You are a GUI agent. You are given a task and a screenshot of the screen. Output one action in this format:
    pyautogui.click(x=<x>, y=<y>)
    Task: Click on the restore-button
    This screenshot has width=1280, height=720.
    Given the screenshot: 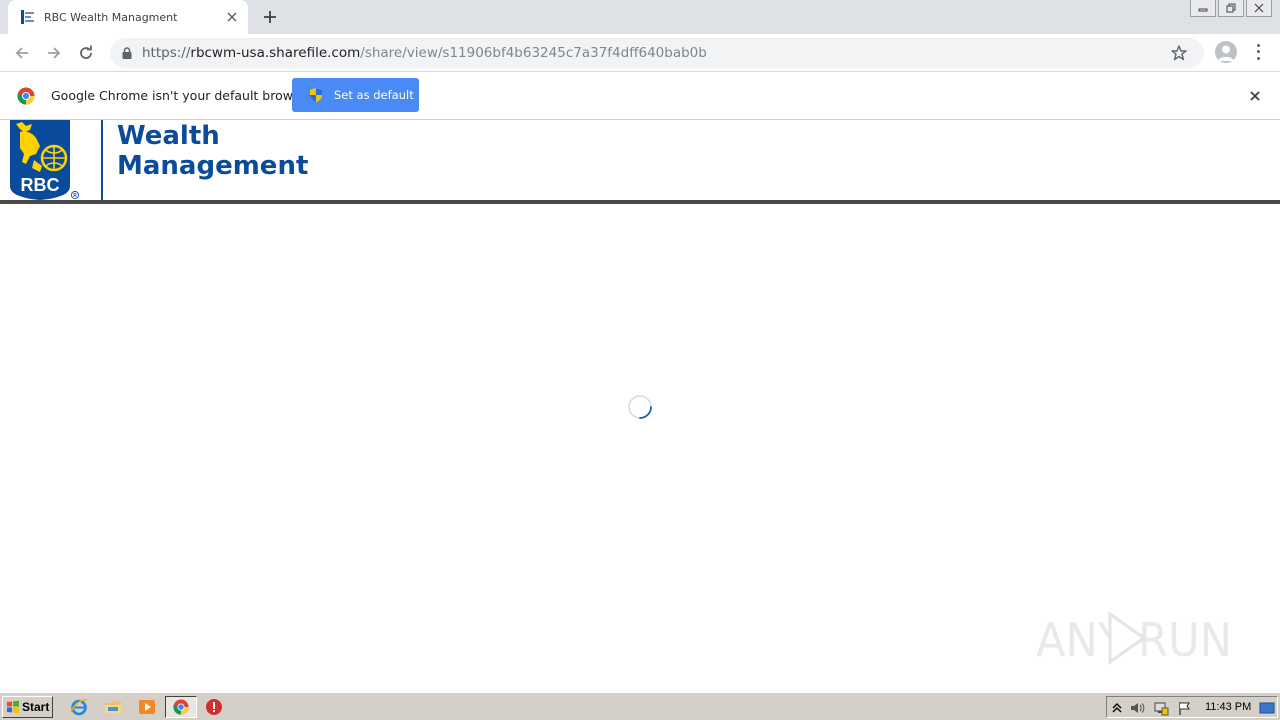 What is the action you would take?
    pyautogui.click(x=1231, y=8)
    